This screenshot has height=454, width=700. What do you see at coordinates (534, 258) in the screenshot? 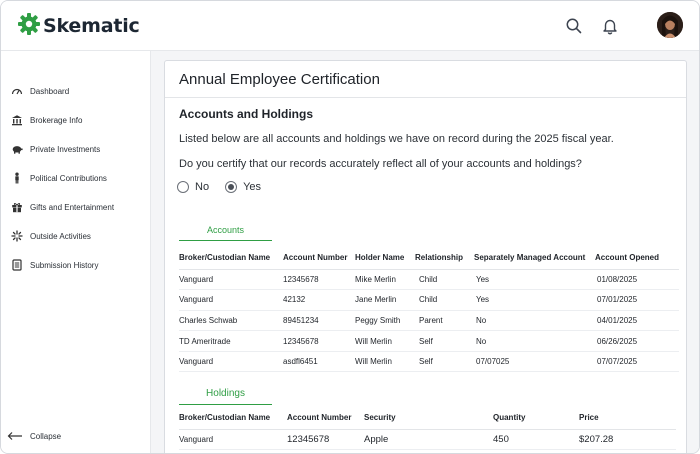
I see `column-header: Separately Managed Account` at bounding box center [534, 258].